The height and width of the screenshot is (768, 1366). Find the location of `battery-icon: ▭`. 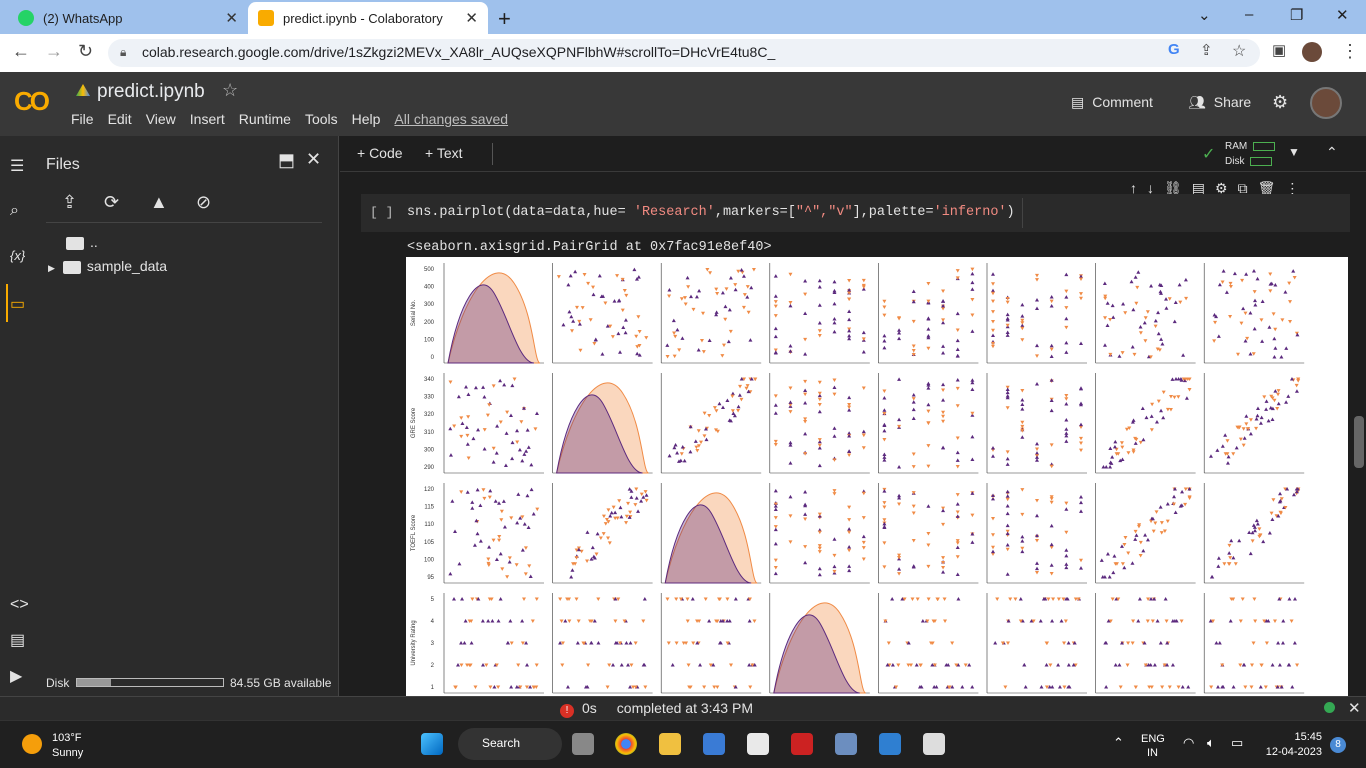

battery-icon: ▭ is located at coordinates (1237, 743).